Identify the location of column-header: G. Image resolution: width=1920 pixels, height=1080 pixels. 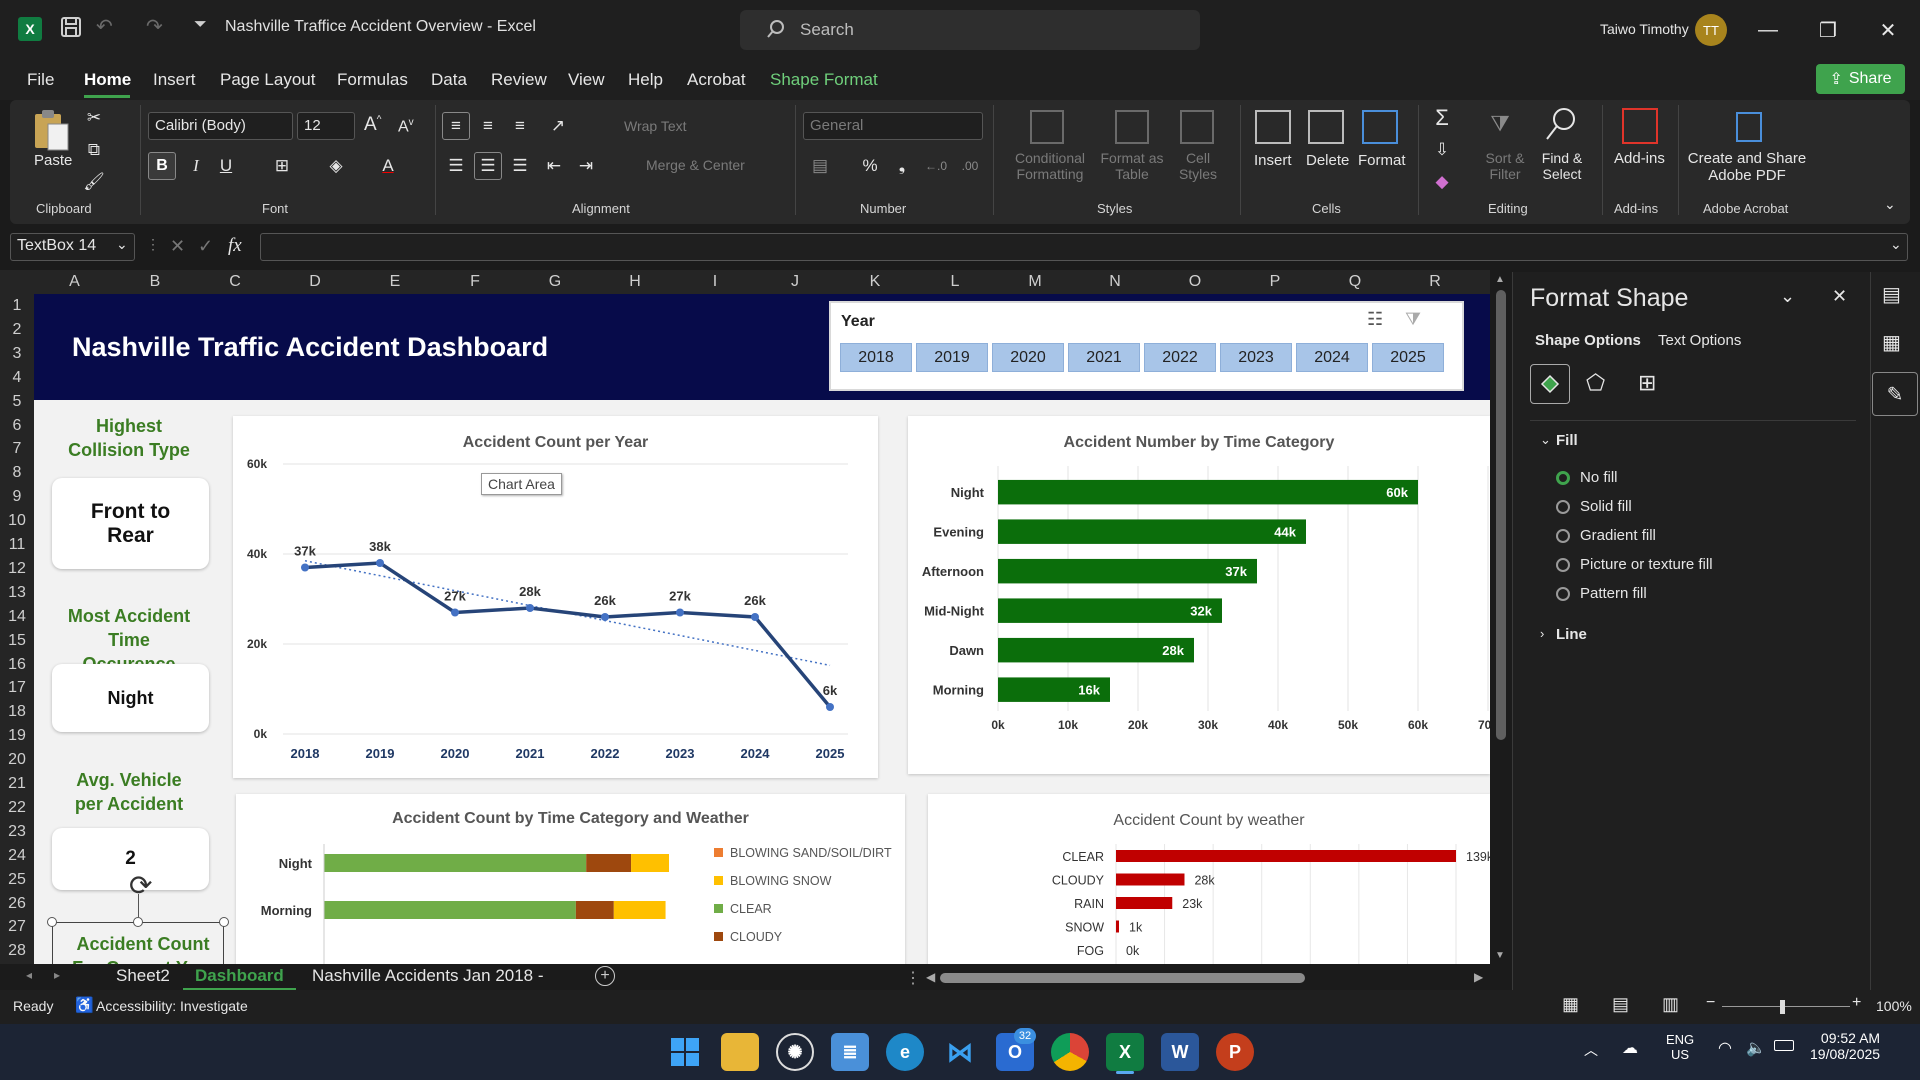
(555, 282).